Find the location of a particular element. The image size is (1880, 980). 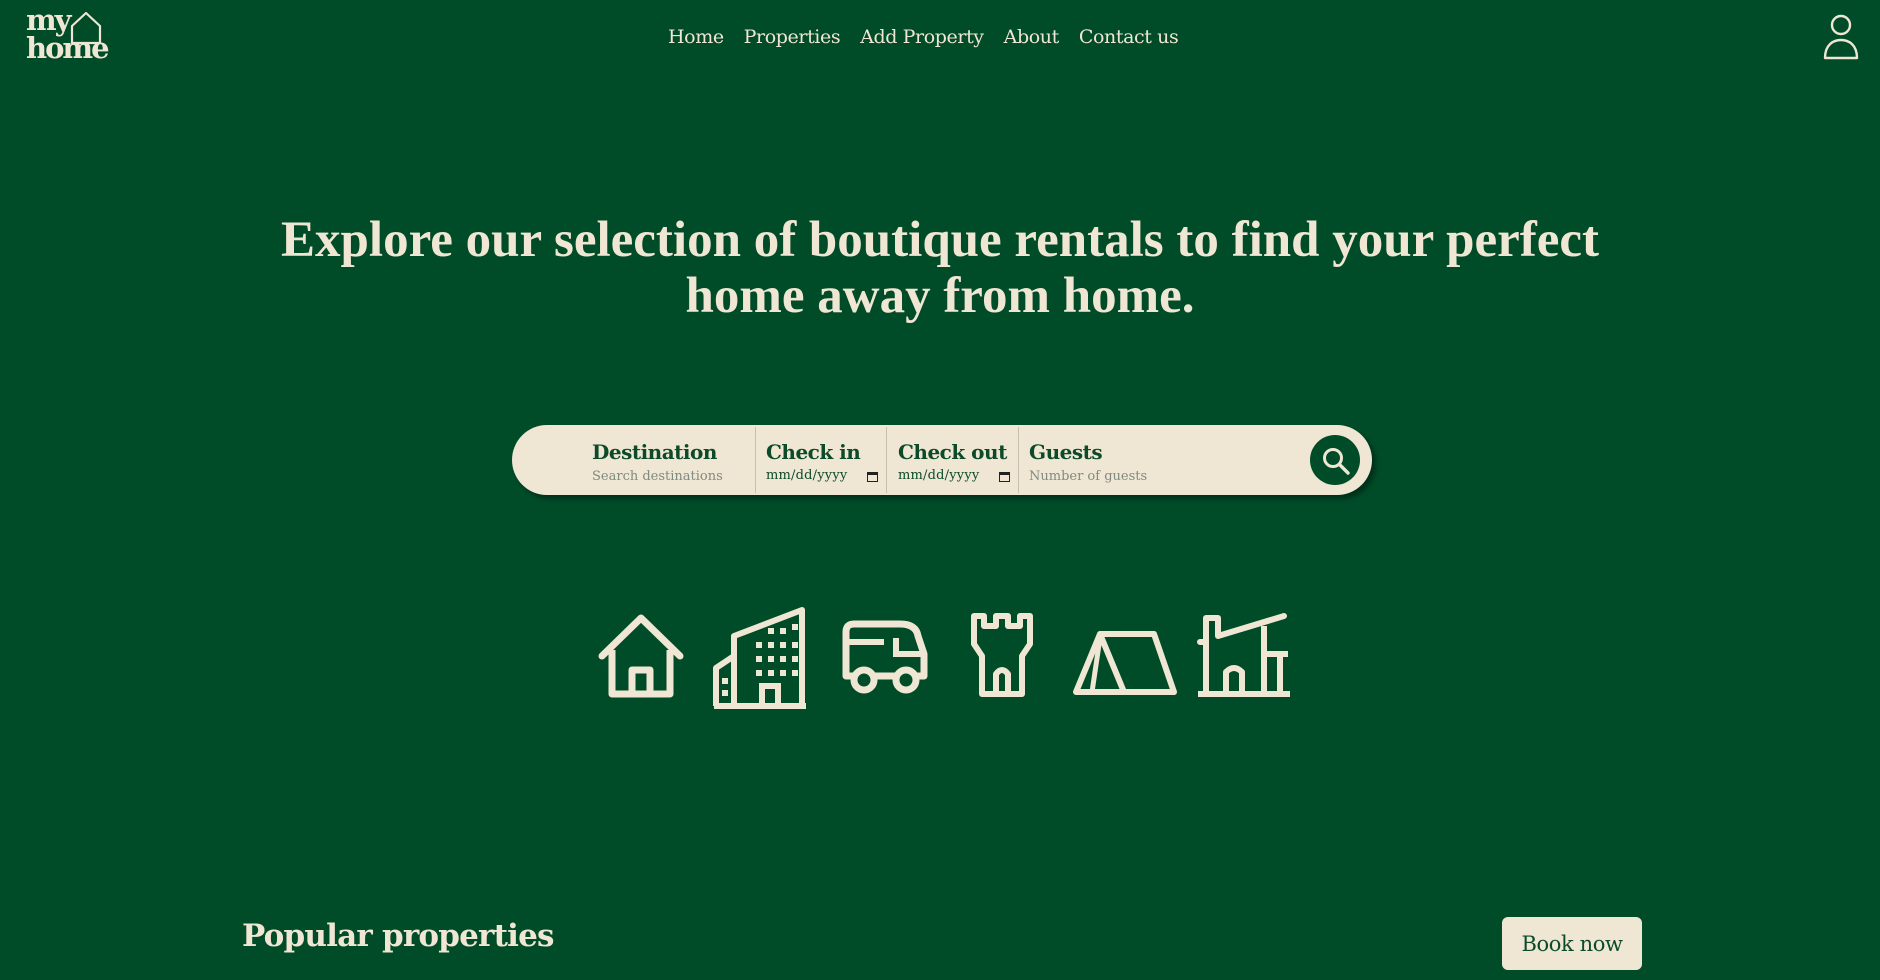

checkin-date-input: mm/dd/yyyy is located at coordinates (822, 477).